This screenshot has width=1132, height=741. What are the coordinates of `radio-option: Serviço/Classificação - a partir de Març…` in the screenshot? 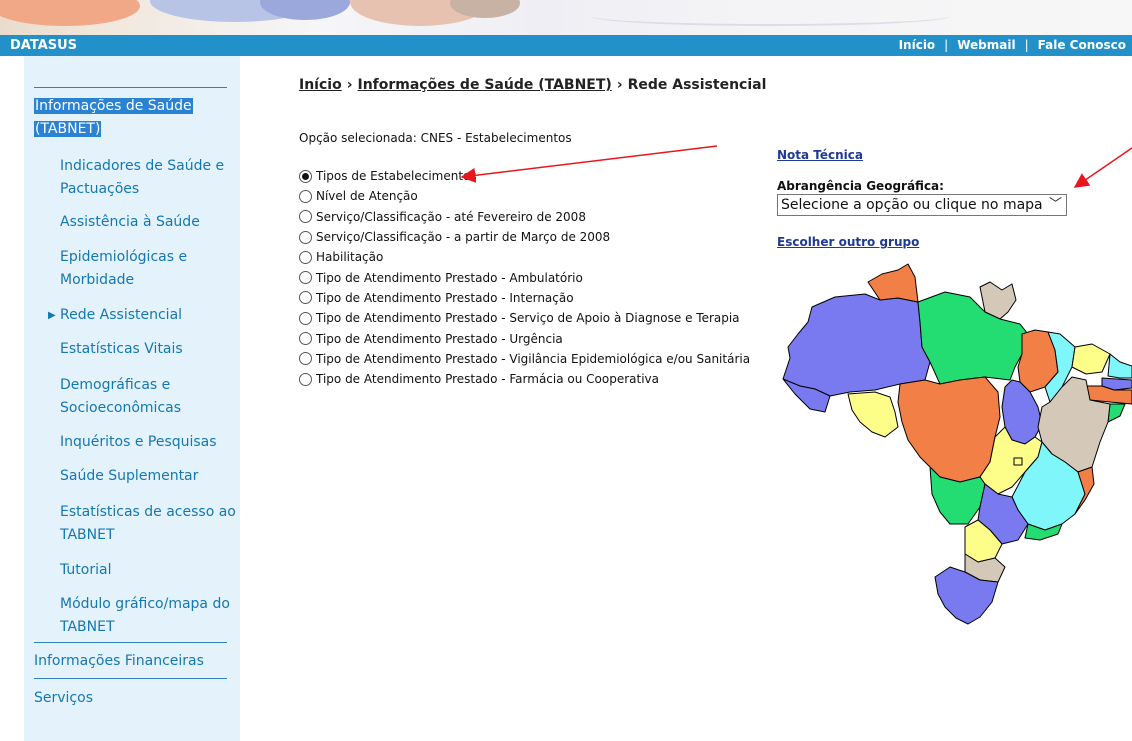 It's located at (524, 237).